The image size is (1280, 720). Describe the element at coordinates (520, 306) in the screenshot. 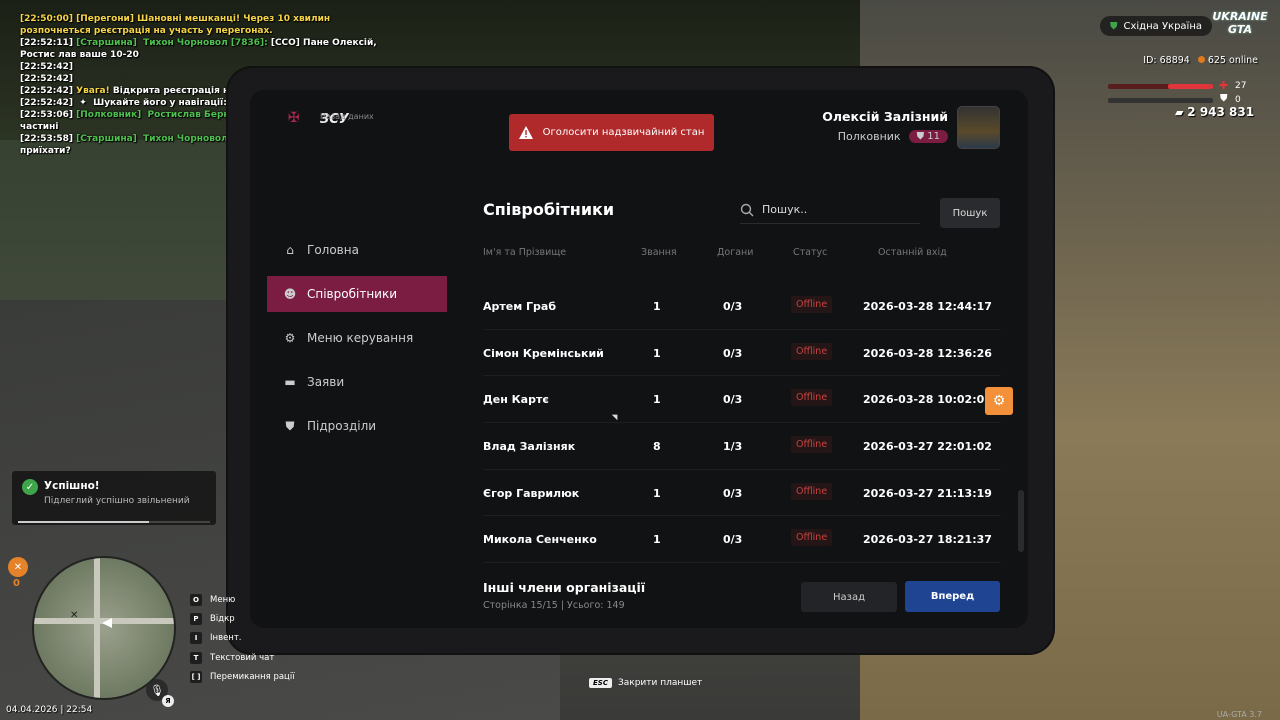

I see `employee-name: Артем Граб` at that location.